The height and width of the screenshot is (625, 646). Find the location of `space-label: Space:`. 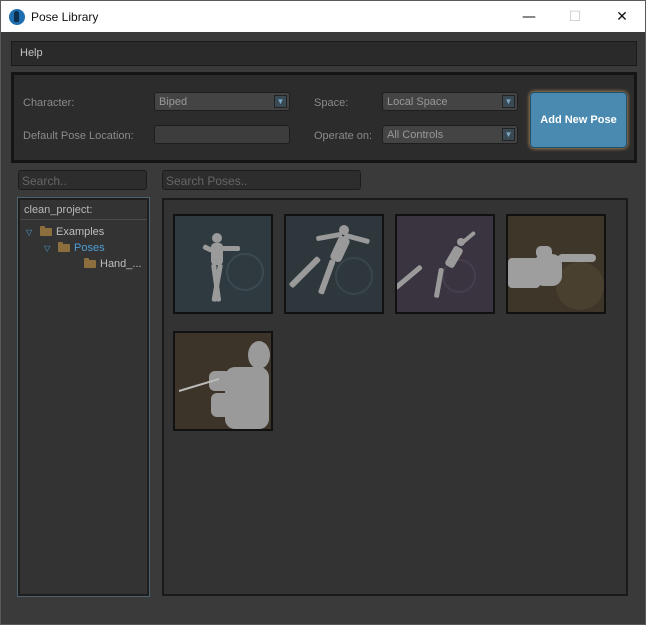

space-label: Space: is located at coordinates (331, 103).